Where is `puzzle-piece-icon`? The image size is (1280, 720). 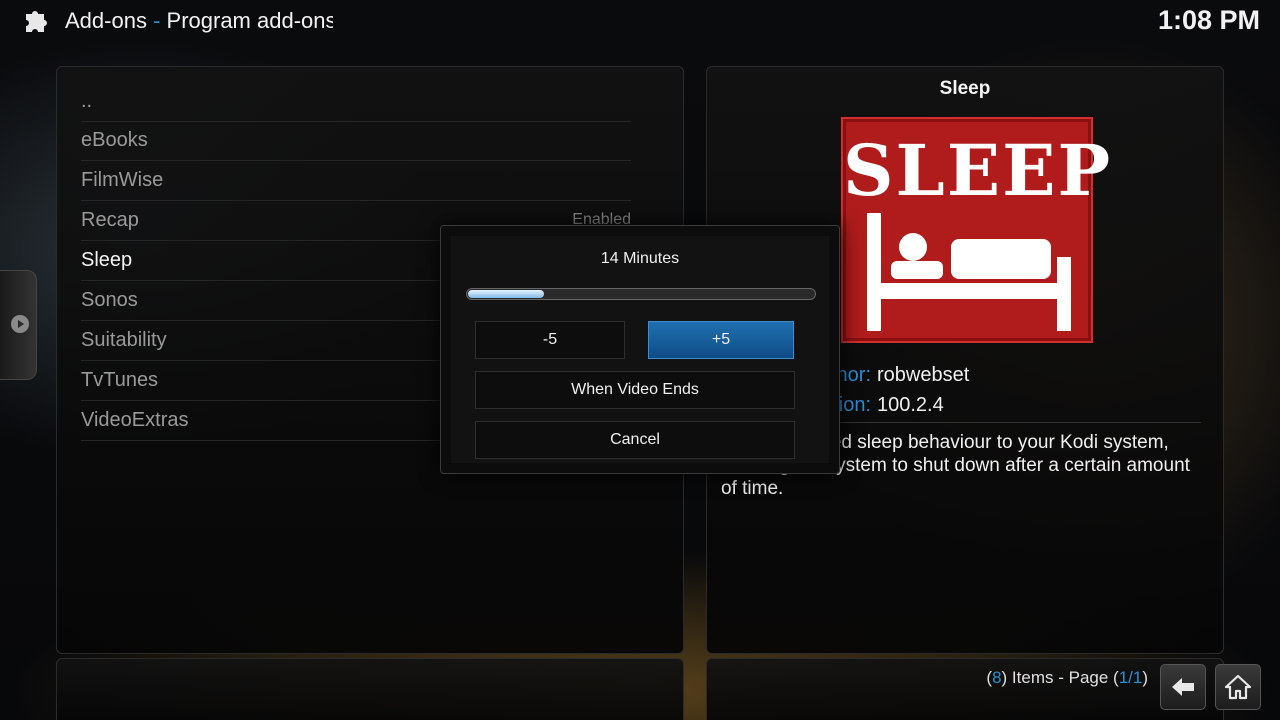
puzzle-piece-icon is located at coordinates (36, 21).